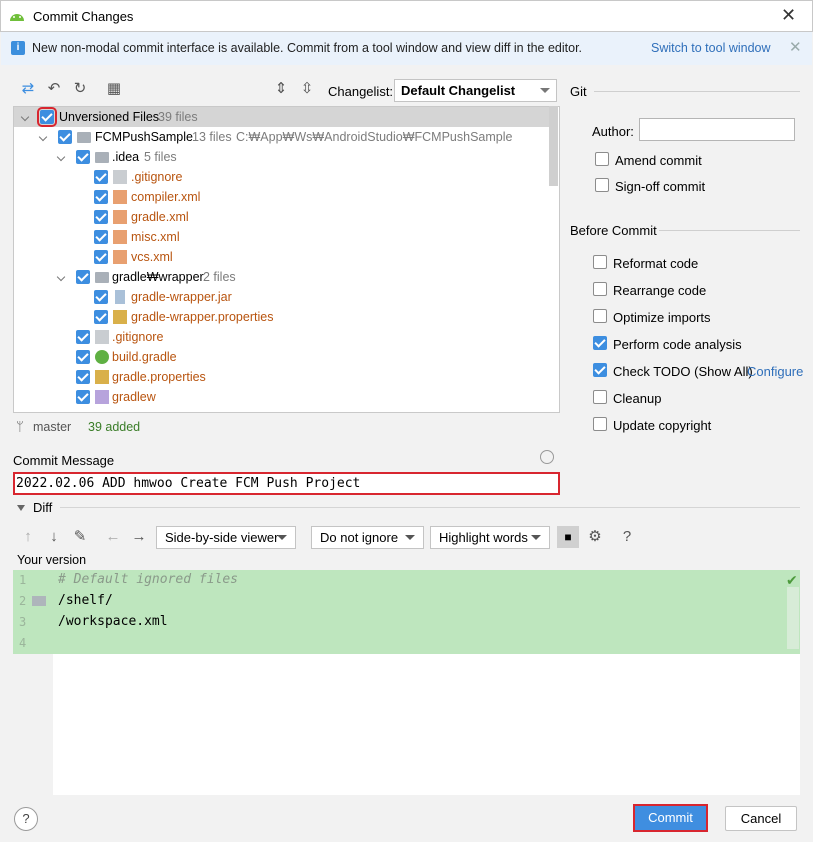  Describe the element at coordinates (627, 537) in the screenshot. I see `help-icon: ?` at that location.